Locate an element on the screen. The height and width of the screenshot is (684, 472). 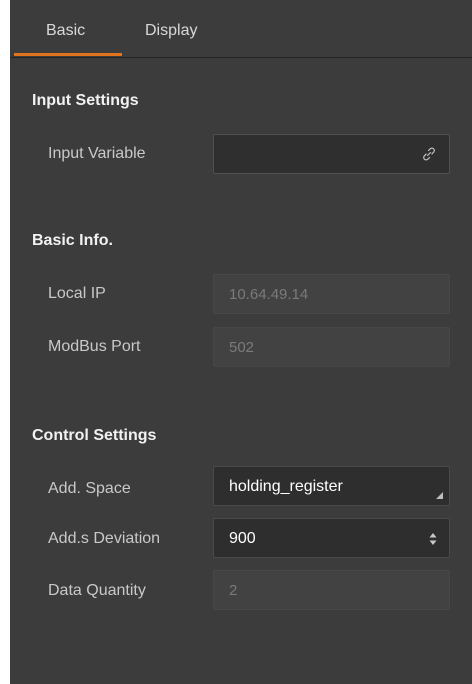
data-quantity-value: 2 is located at coordinates (233, 590).